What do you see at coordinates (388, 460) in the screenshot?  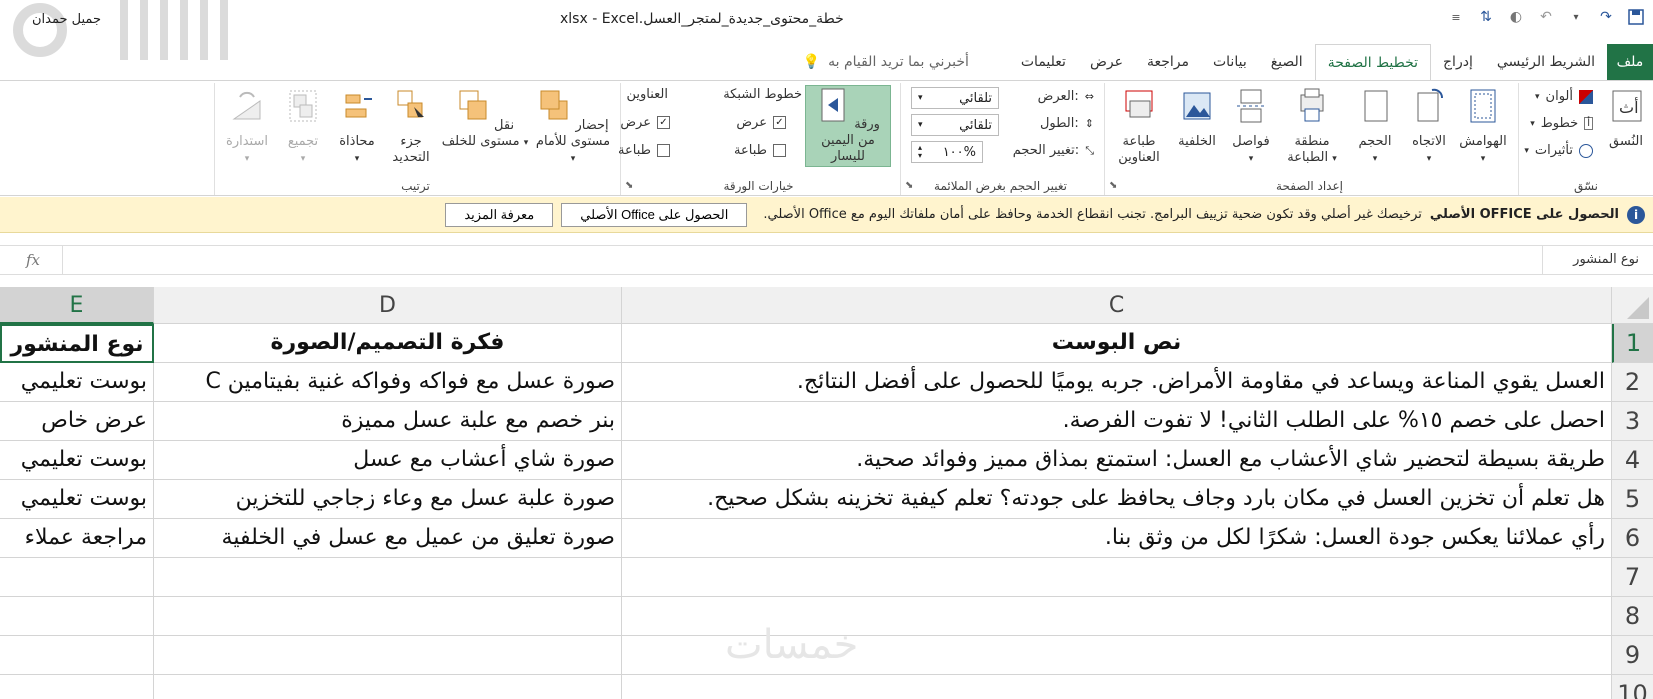 I see `table-cell: صورة شاي أعشاب مع عسل` at bounding box center [388, 460].